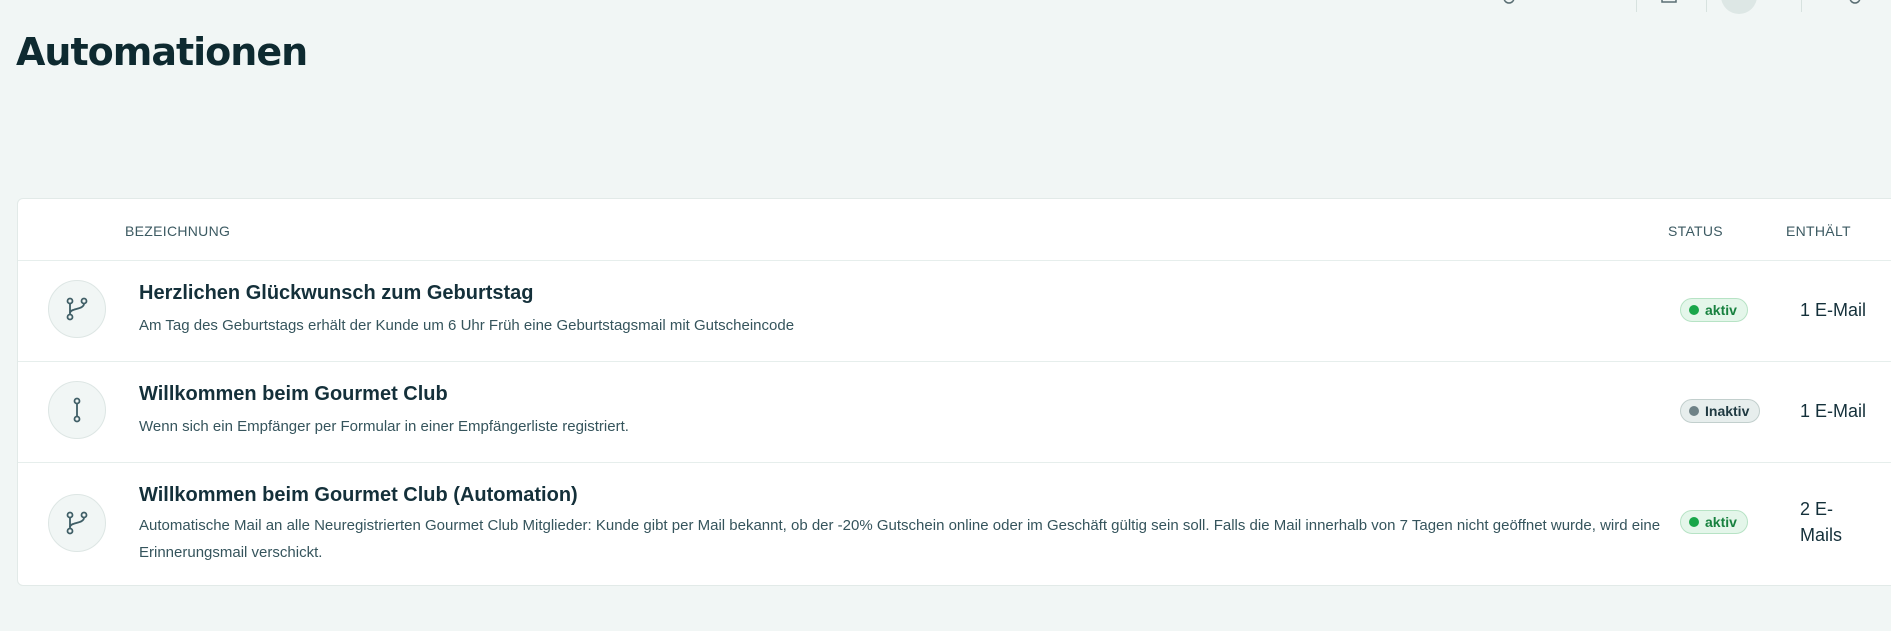  I want to click on status-label: Inaktiv, so click(1727, 411).